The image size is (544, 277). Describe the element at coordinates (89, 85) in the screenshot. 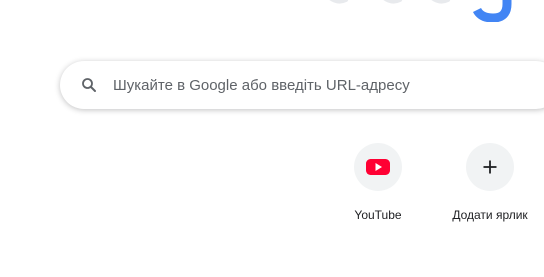

I see `search-icon` at that location.